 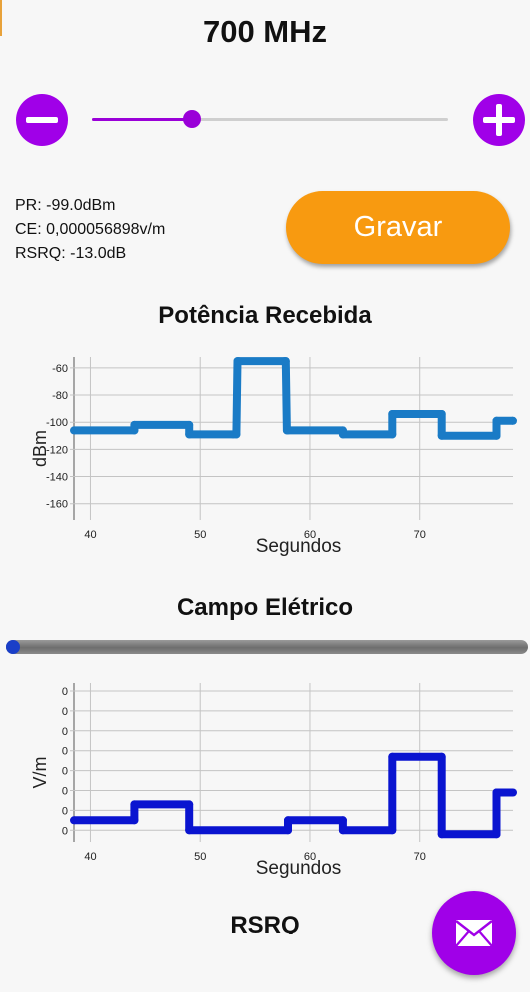 I want to click on y-axis-label: dBm, so click(x=40, y=448).